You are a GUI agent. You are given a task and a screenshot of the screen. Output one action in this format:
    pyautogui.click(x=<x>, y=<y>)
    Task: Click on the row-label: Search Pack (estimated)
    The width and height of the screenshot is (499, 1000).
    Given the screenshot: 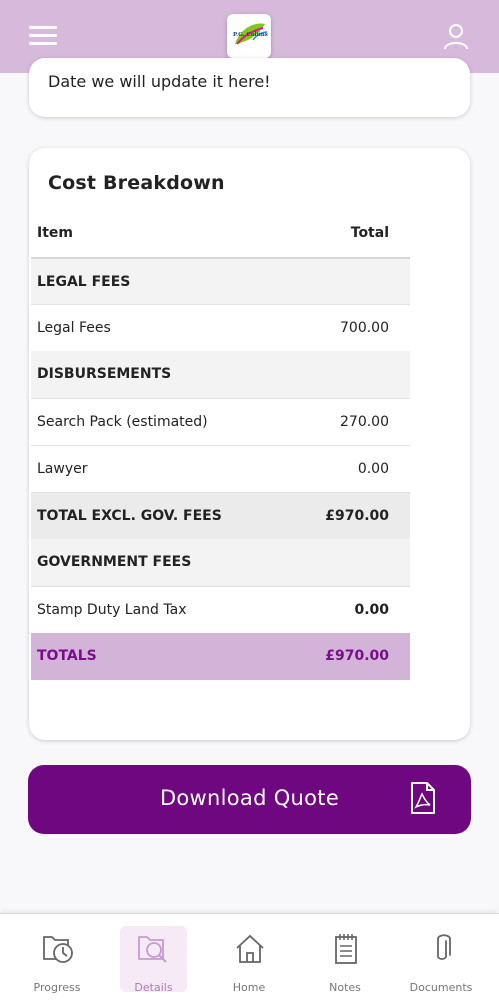 What is the action you would take?
    pyautogui.click(x=122, y=422)
    